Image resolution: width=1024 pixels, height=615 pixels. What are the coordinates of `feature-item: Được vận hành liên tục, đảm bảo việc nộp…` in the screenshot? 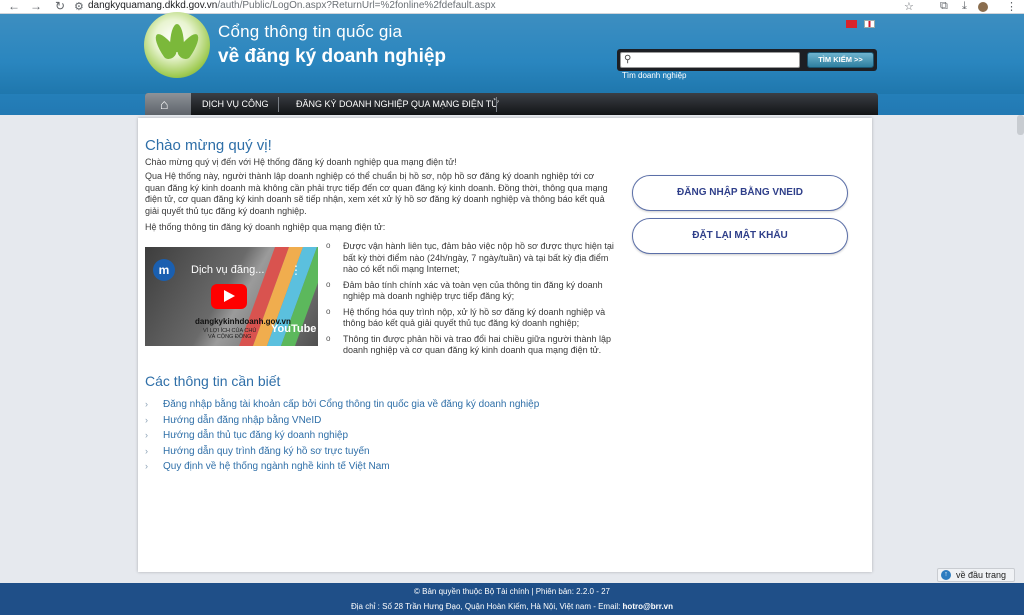 It's located at (471, 258).